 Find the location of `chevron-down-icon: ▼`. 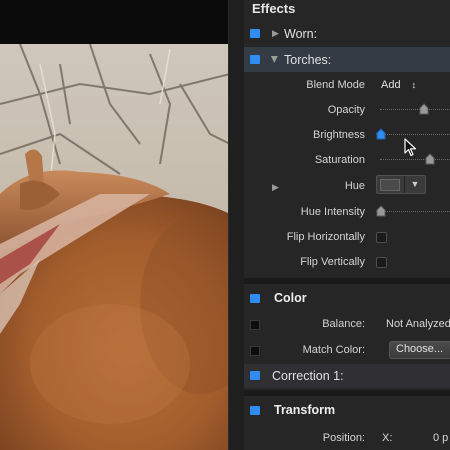

chevron-down-icon: ▼ is located at coordinates (414, 184).